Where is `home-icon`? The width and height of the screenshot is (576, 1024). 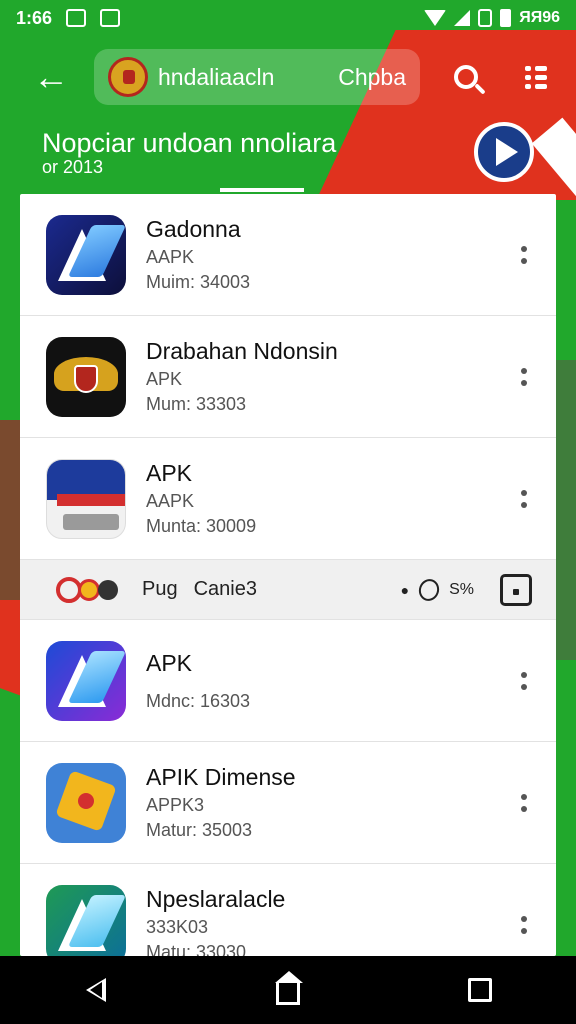 home-icon is located at coordinates (289, 988).